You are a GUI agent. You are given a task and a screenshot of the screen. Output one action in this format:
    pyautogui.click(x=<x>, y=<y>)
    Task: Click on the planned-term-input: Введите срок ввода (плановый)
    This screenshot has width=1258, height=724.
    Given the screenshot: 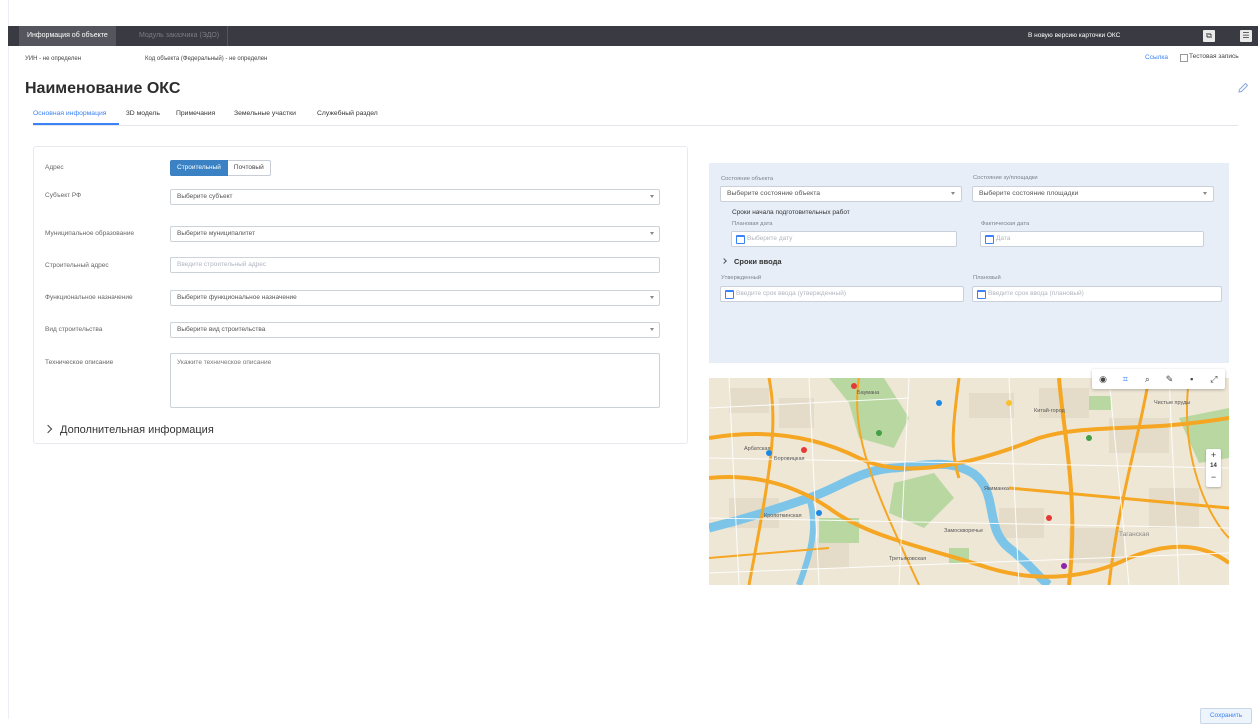 What is the action you would take?
    pyautogui.click(x=1097, y=294)
    